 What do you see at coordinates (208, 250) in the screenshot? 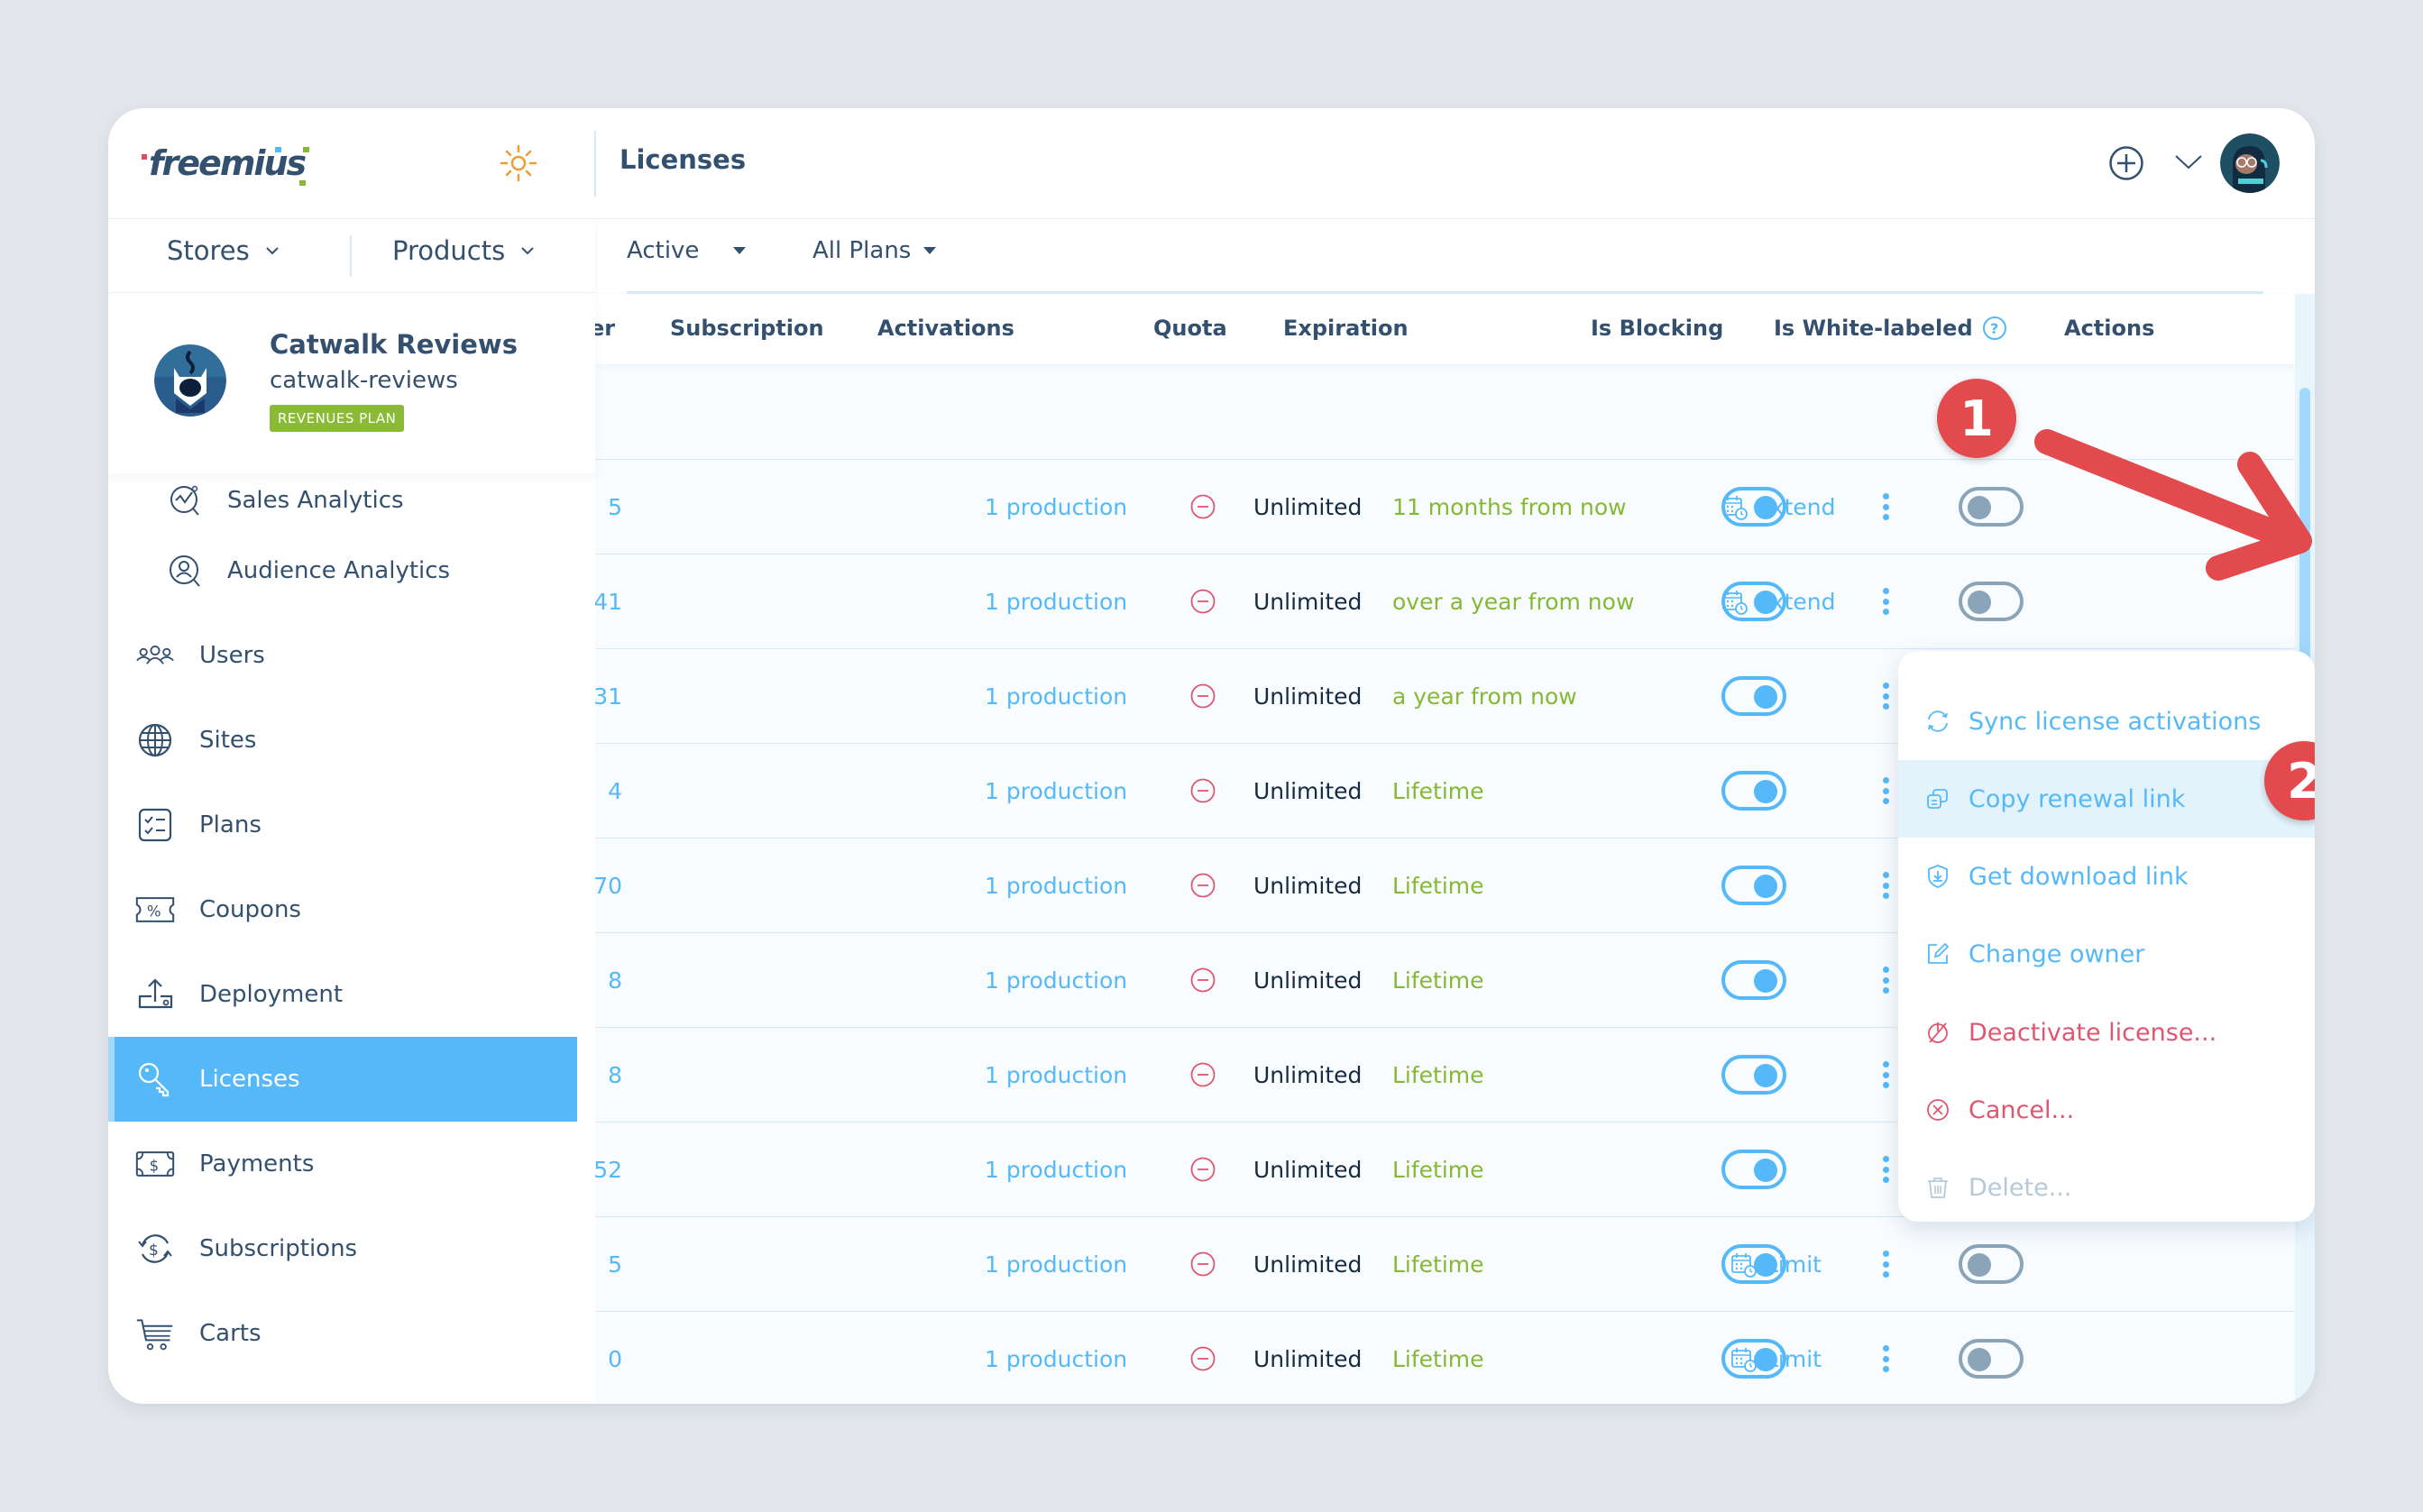
I see `stores-label: Stores` at bounding box center [208, 250].